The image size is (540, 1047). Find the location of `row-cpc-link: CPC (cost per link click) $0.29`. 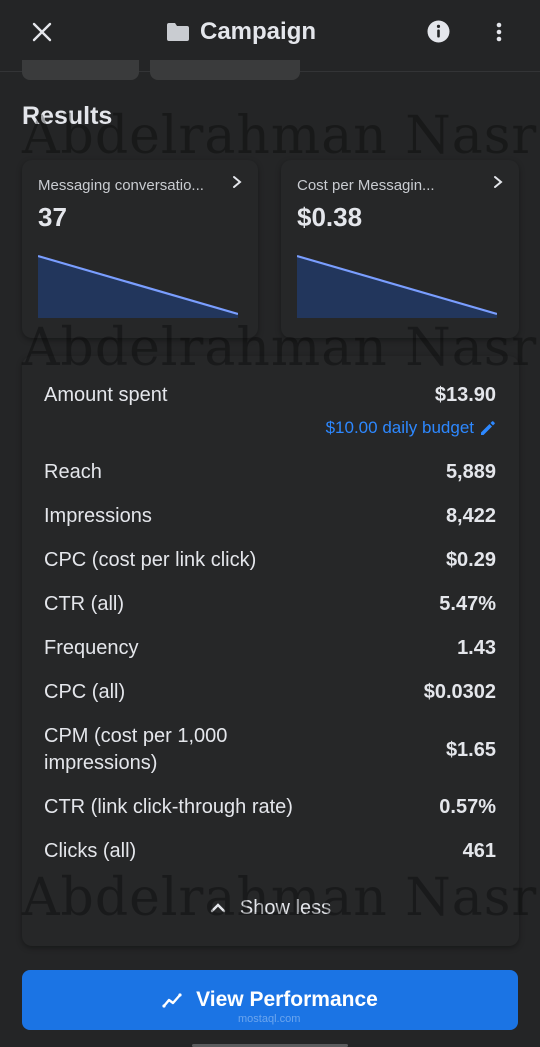

row-cpc-link: CPC (cost per link click) $0.29 is located at coordinates (270, 560).